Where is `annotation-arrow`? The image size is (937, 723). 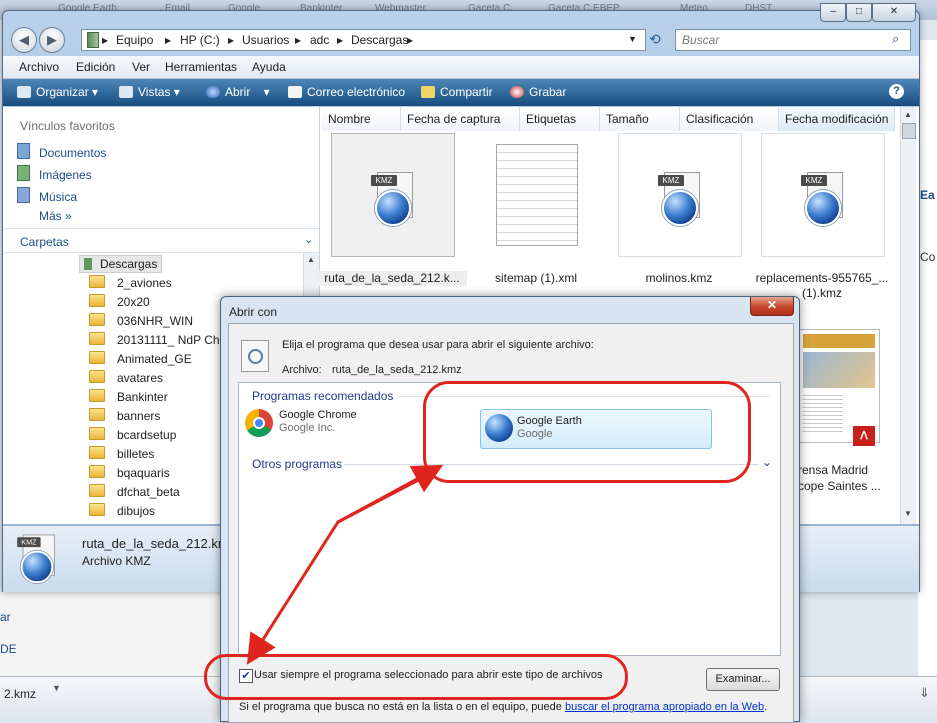 annotation-arrow is located at coordinates (345, 564).